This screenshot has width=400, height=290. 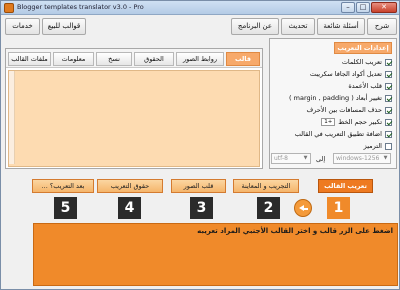 I want to click on option-add-translation-app: اضافة تطبيق التعريب في القالب, so click(x=343, y=134).